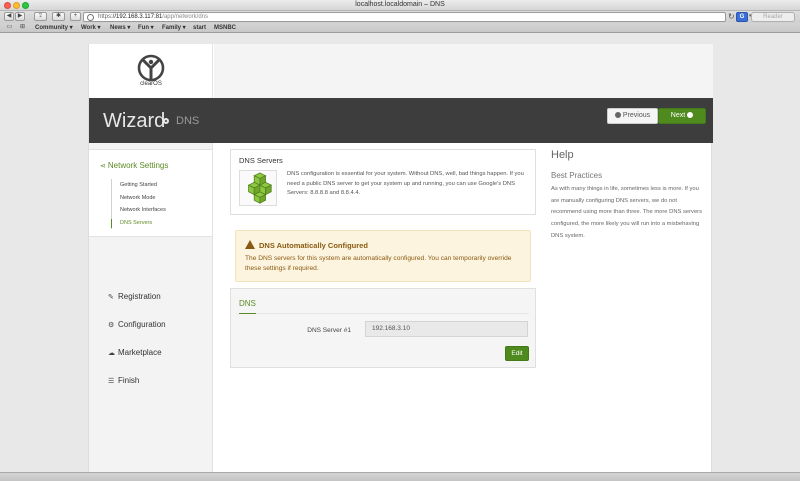 Image resolution: width=800 pixels, height=481 pixels. What do you see at coordinates (111, 297) in the screenshot?
I see `pencil-icon: ✎` at bounding box center [111, 297].